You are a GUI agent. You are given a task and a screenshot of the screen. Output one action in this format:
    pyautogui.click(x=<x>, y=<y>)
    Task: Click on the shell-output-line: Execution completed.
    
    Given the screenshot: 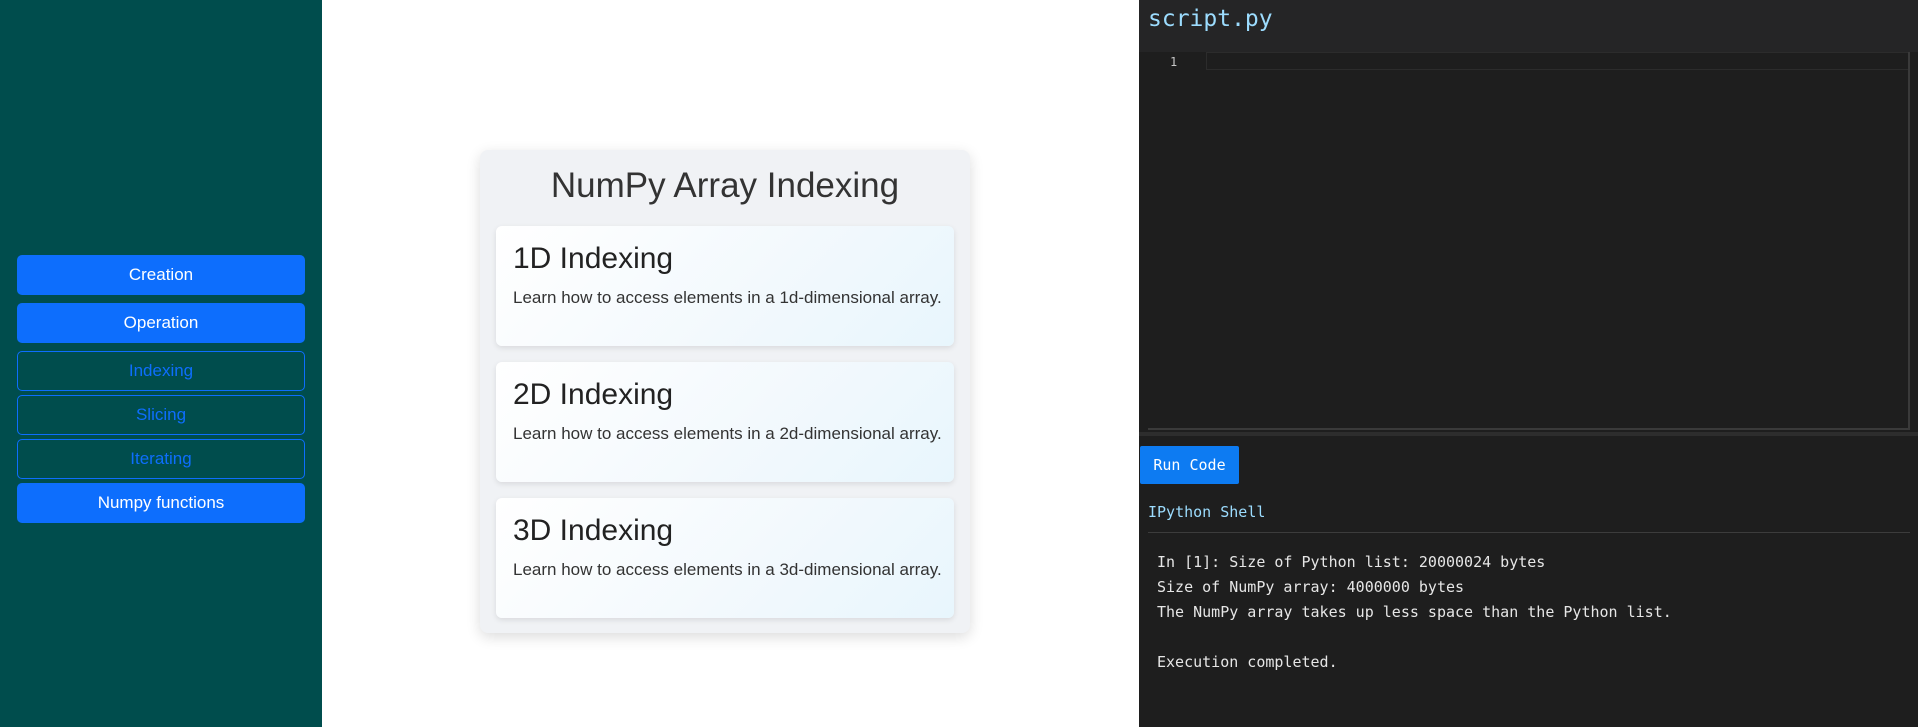 What is the action you would take?
    pyautogui.click(x=1247, y=662)
    